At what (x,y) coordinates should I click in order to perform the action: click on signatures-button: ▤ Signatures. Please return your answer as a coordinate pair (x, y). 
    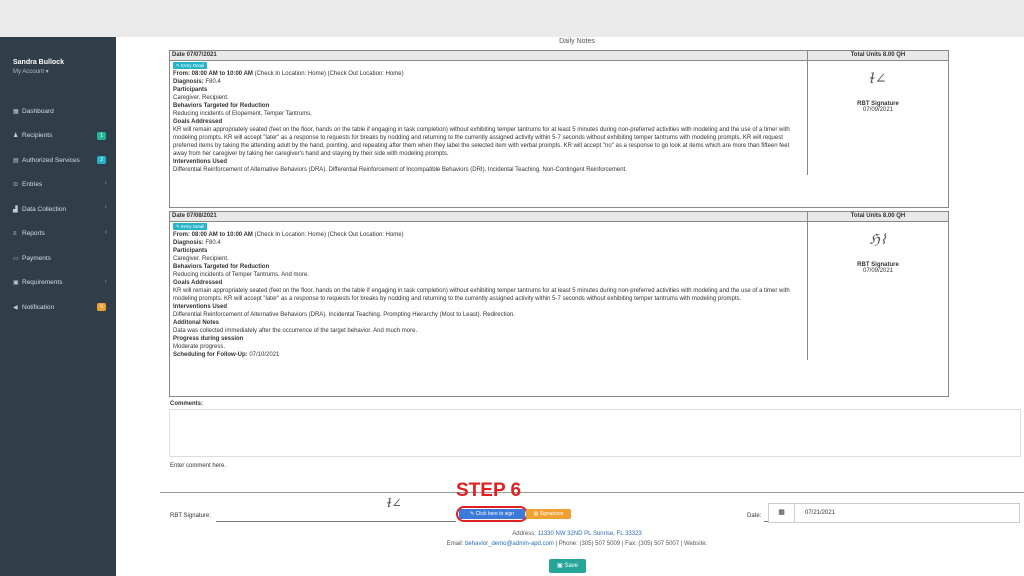
    Looking at the image, I should click on (548, 514).